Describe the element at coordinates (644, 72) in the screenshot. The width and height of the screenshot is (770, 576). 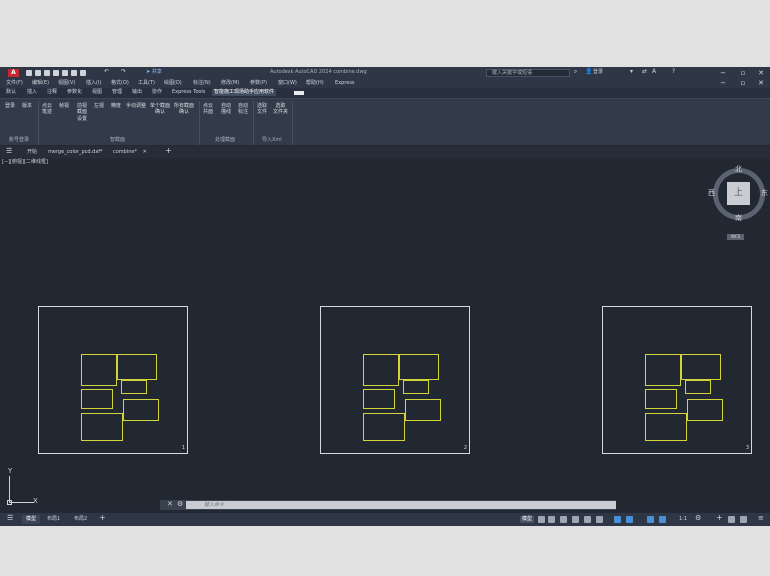
I see `exchange-icon: ⇄` at that location.